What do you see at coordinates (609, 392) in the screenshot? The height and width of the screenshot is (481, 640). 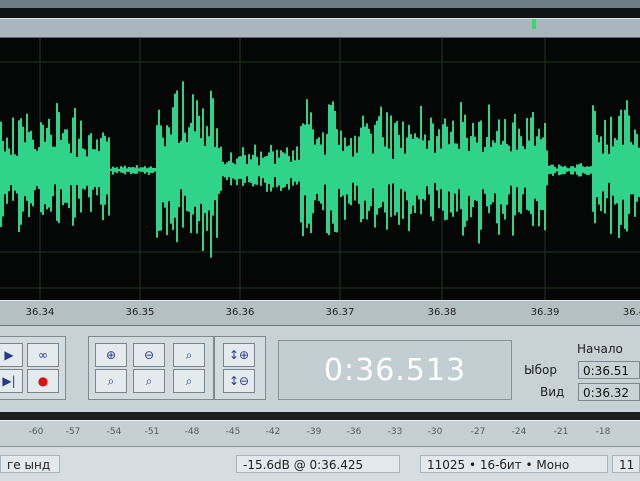 I see `view-start-field: 0:36.32` at bounding box center [609, 392].